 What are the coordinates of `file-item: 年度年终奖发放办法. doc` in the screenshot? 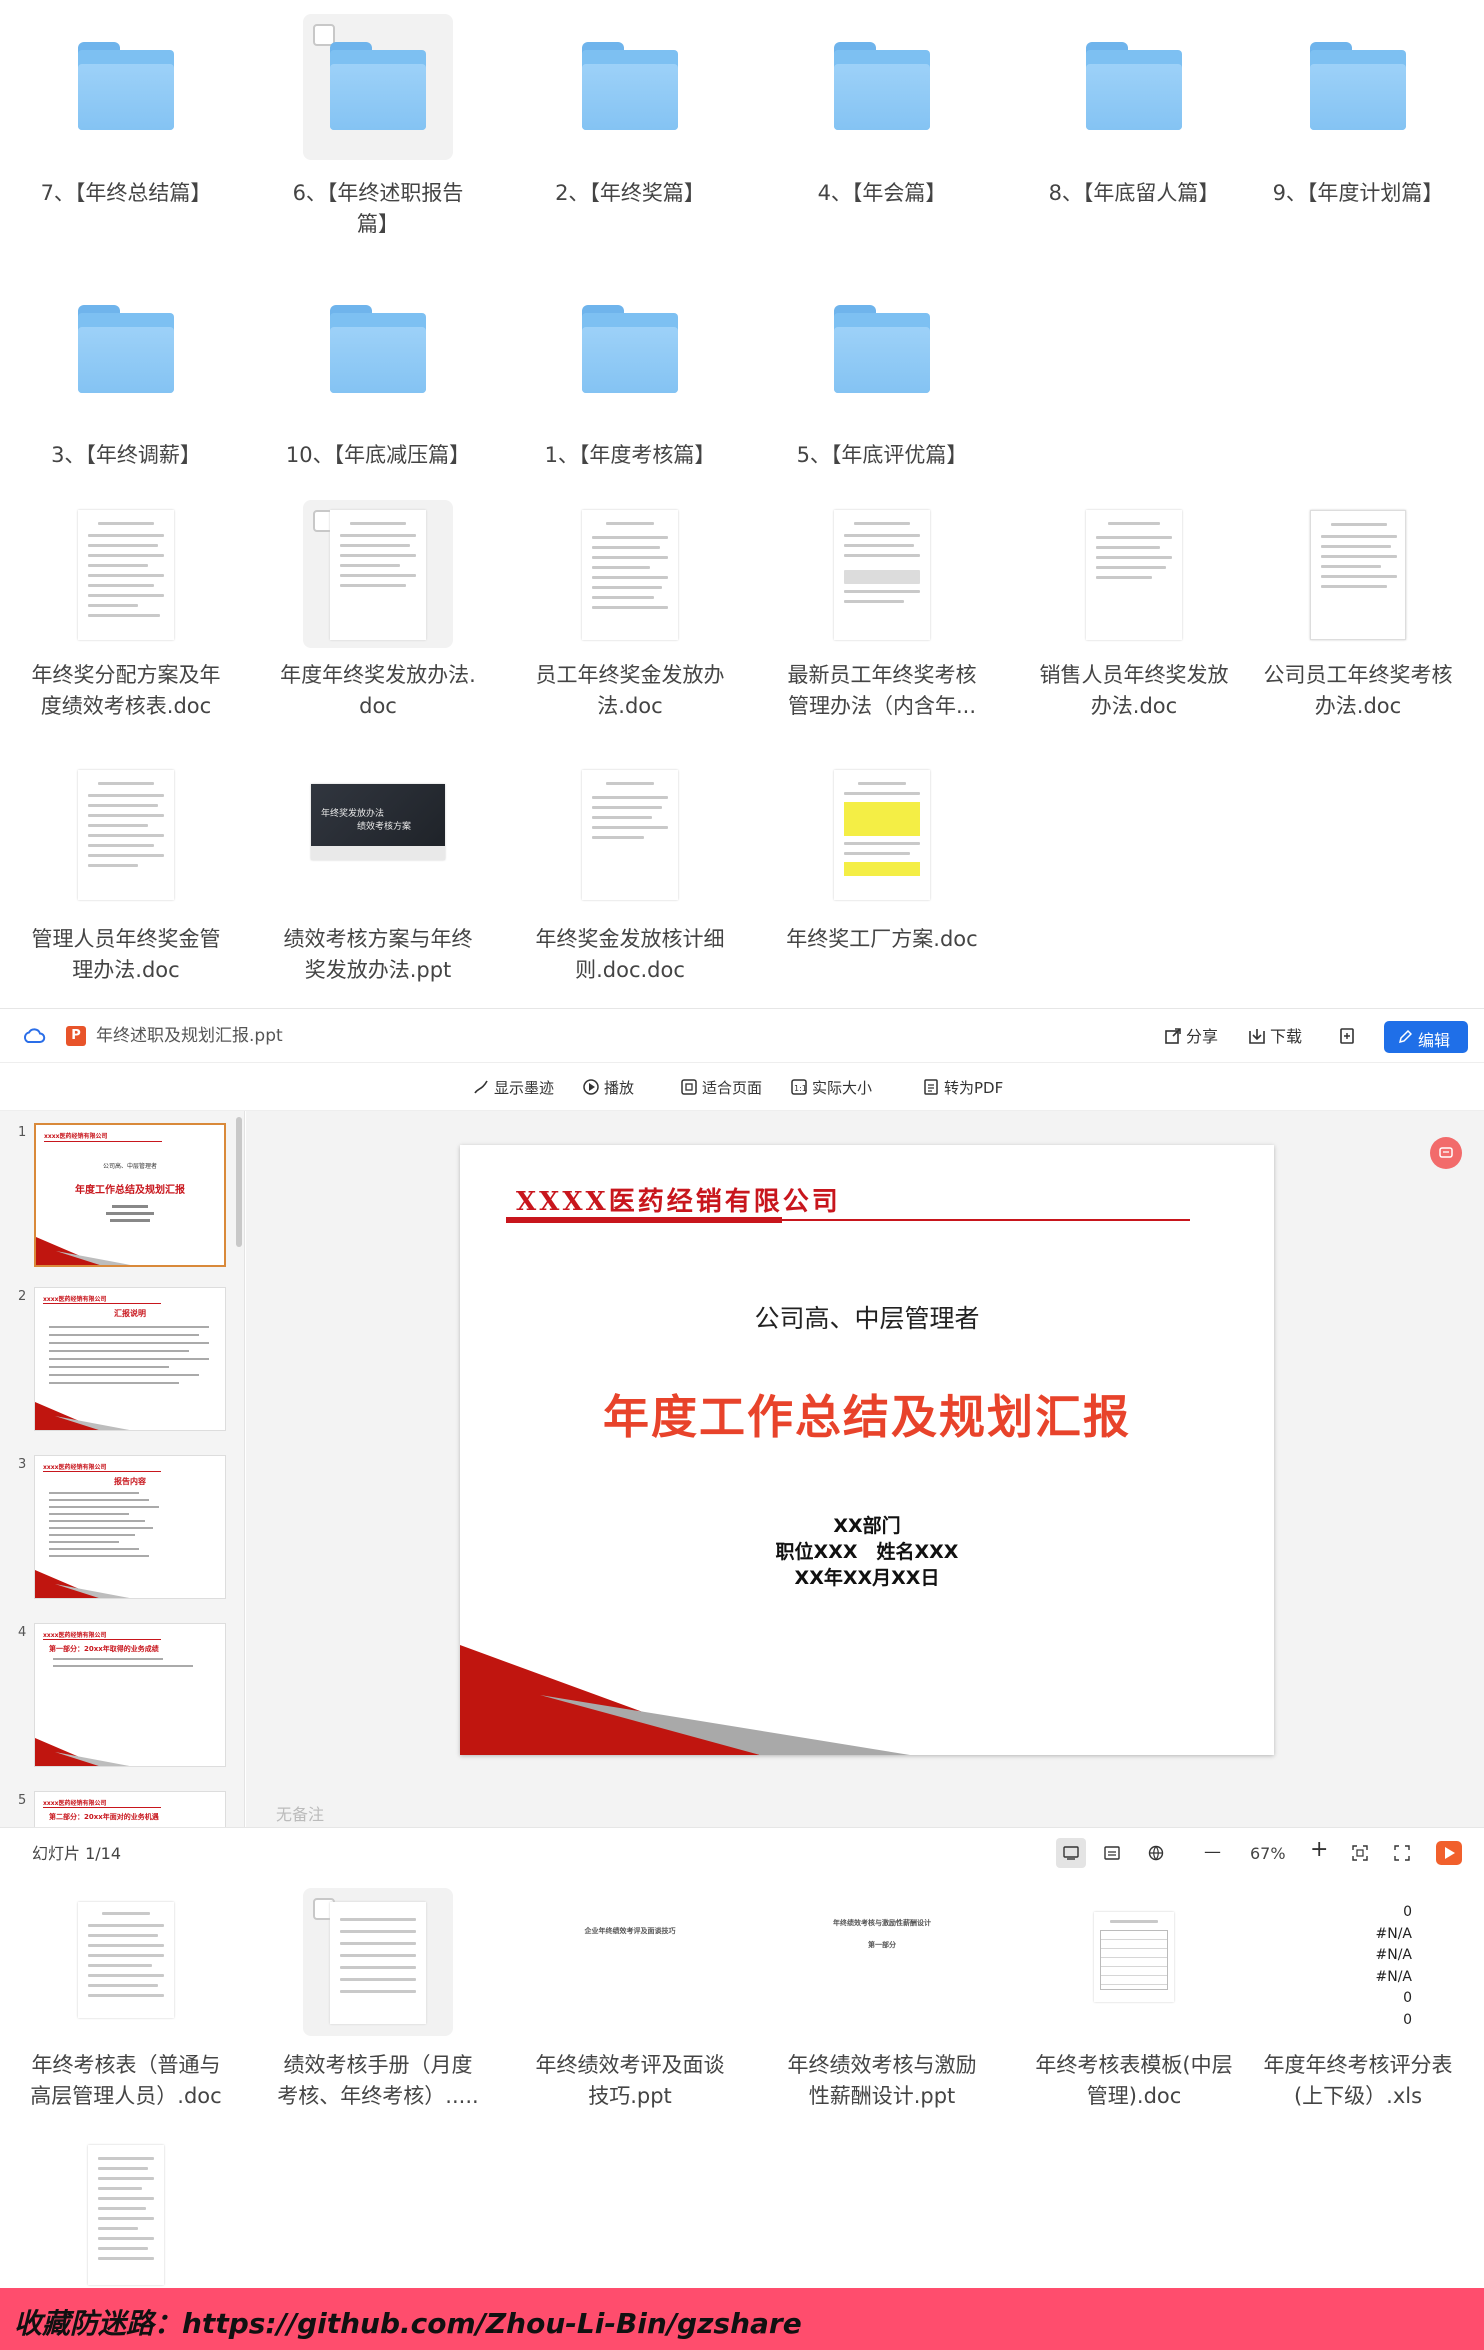 It's located at (378, 620).